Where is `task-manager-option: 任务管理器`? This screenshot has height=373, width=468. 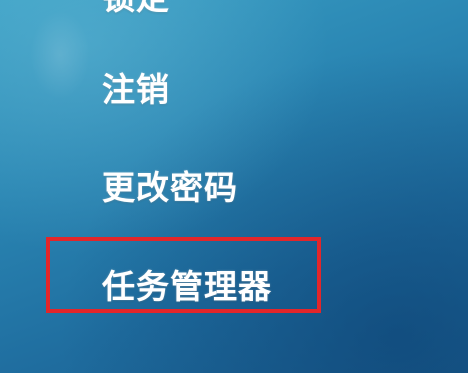
task-manager-option: 任务管理器 is located at coordinates (187, 287).